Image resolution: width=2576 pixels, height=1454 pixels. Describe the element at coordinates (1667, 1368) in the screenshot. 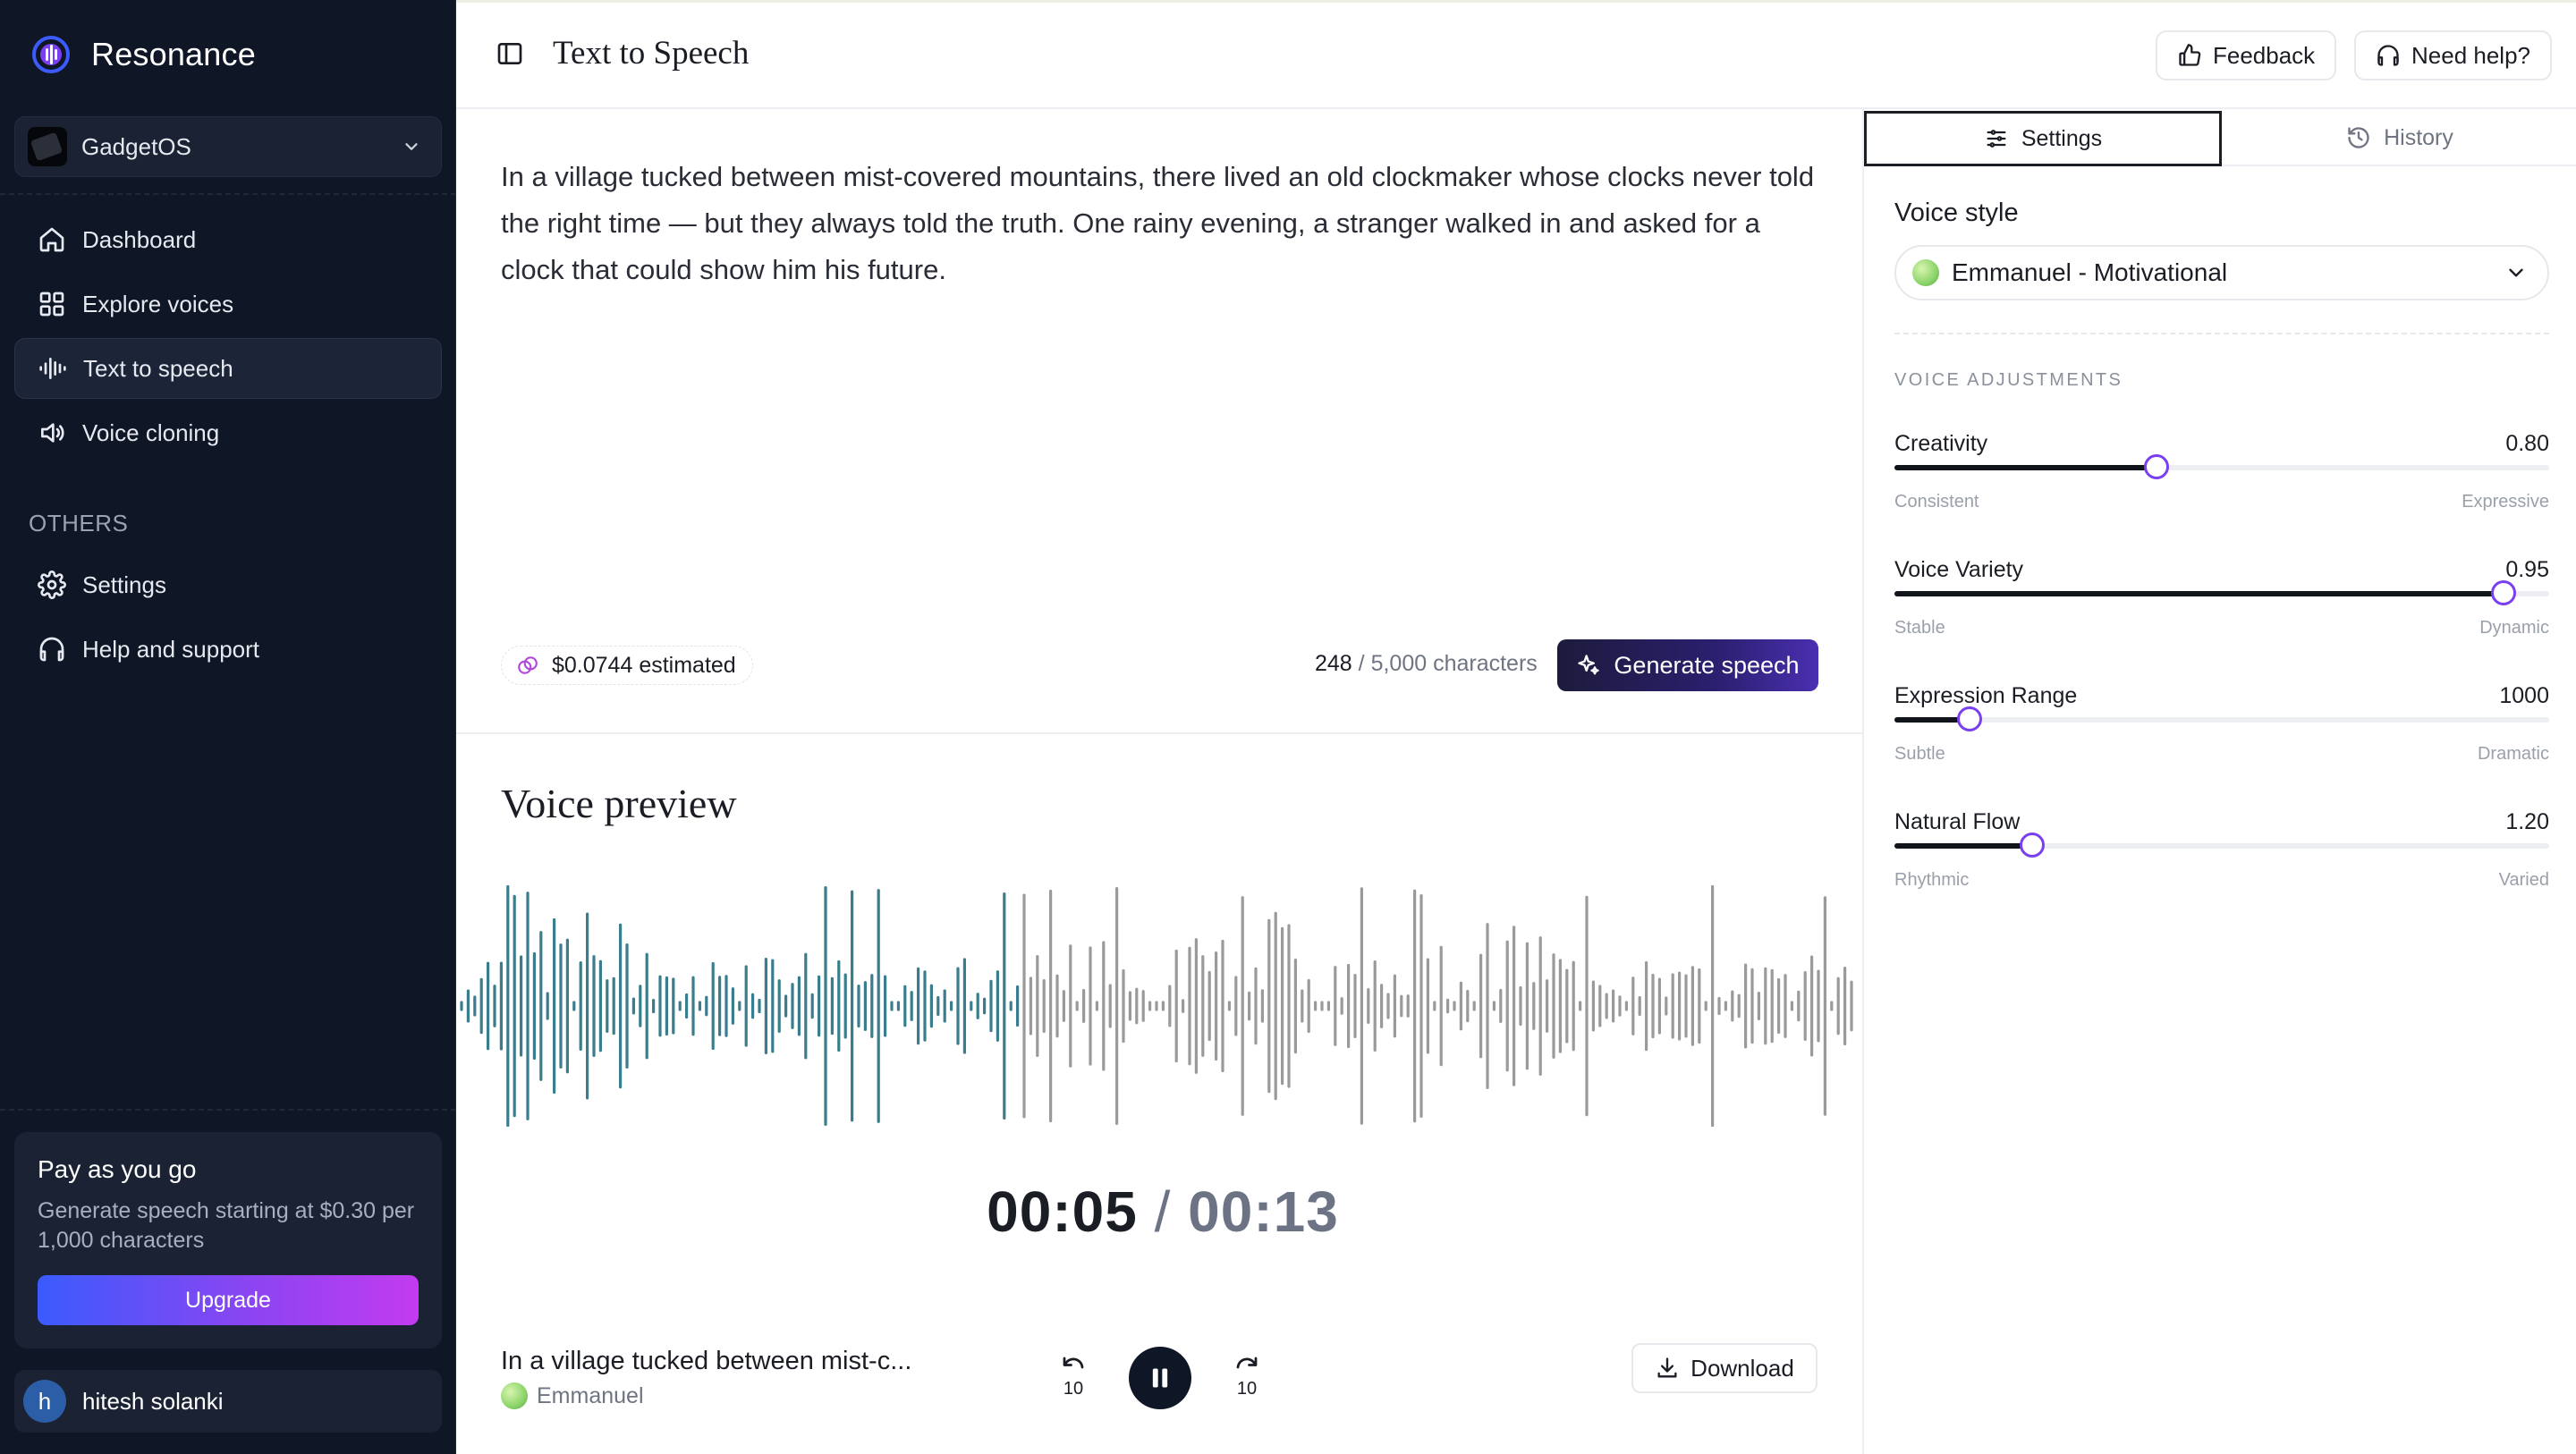

I see `download-icon` at that location.